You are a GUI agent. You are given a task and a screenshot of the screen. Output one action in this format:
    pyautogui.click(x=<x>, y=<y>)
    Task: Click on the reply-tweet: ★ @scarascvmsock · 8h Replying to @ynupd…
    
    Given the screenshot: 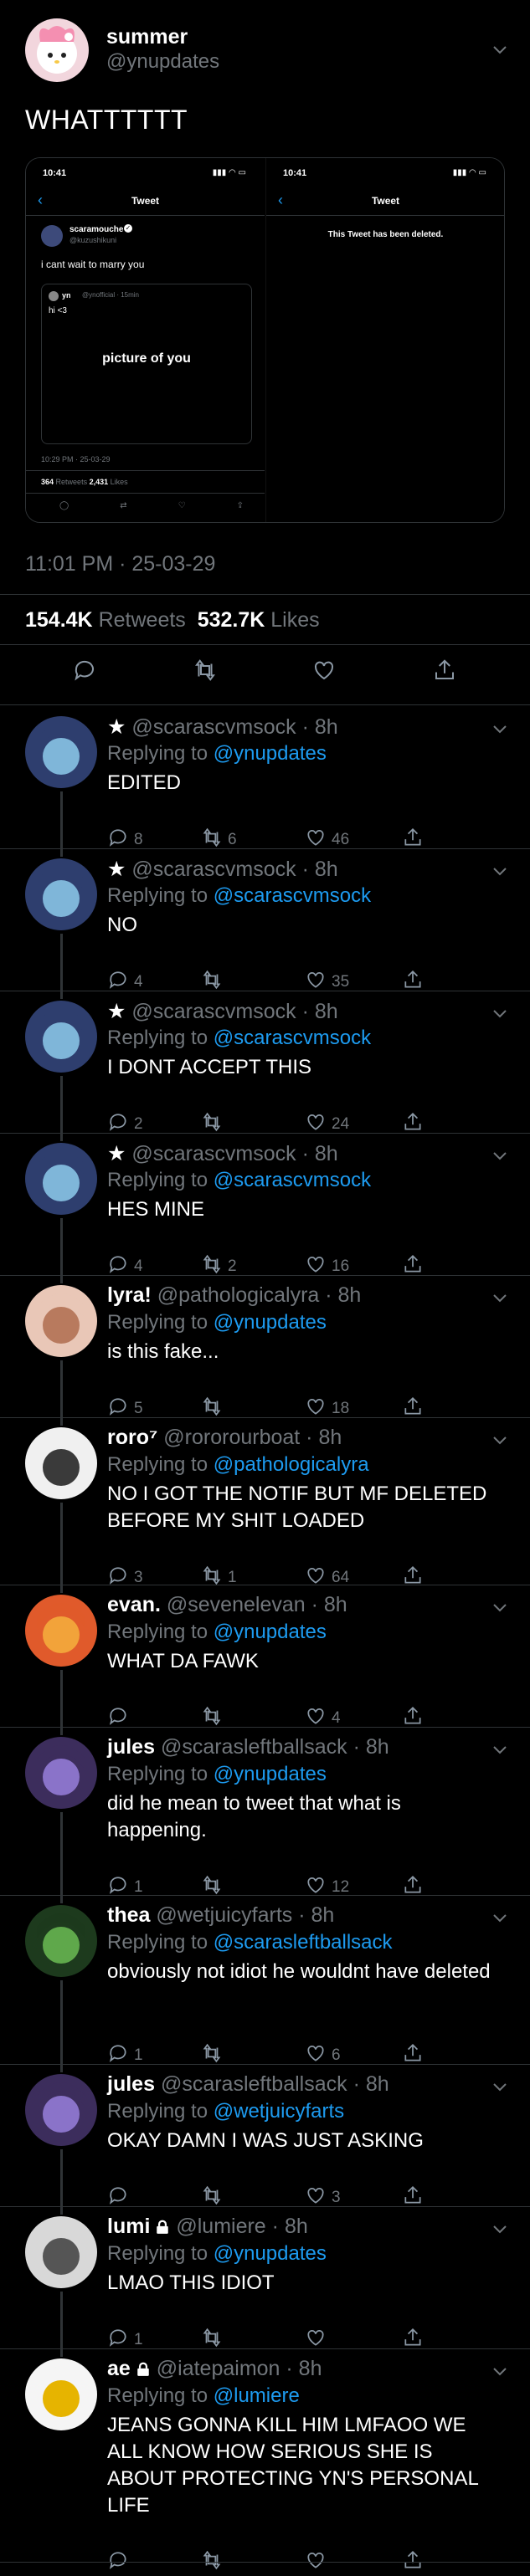 What is the action you would take?
    pyautogui.click(x=265, y=786)
    